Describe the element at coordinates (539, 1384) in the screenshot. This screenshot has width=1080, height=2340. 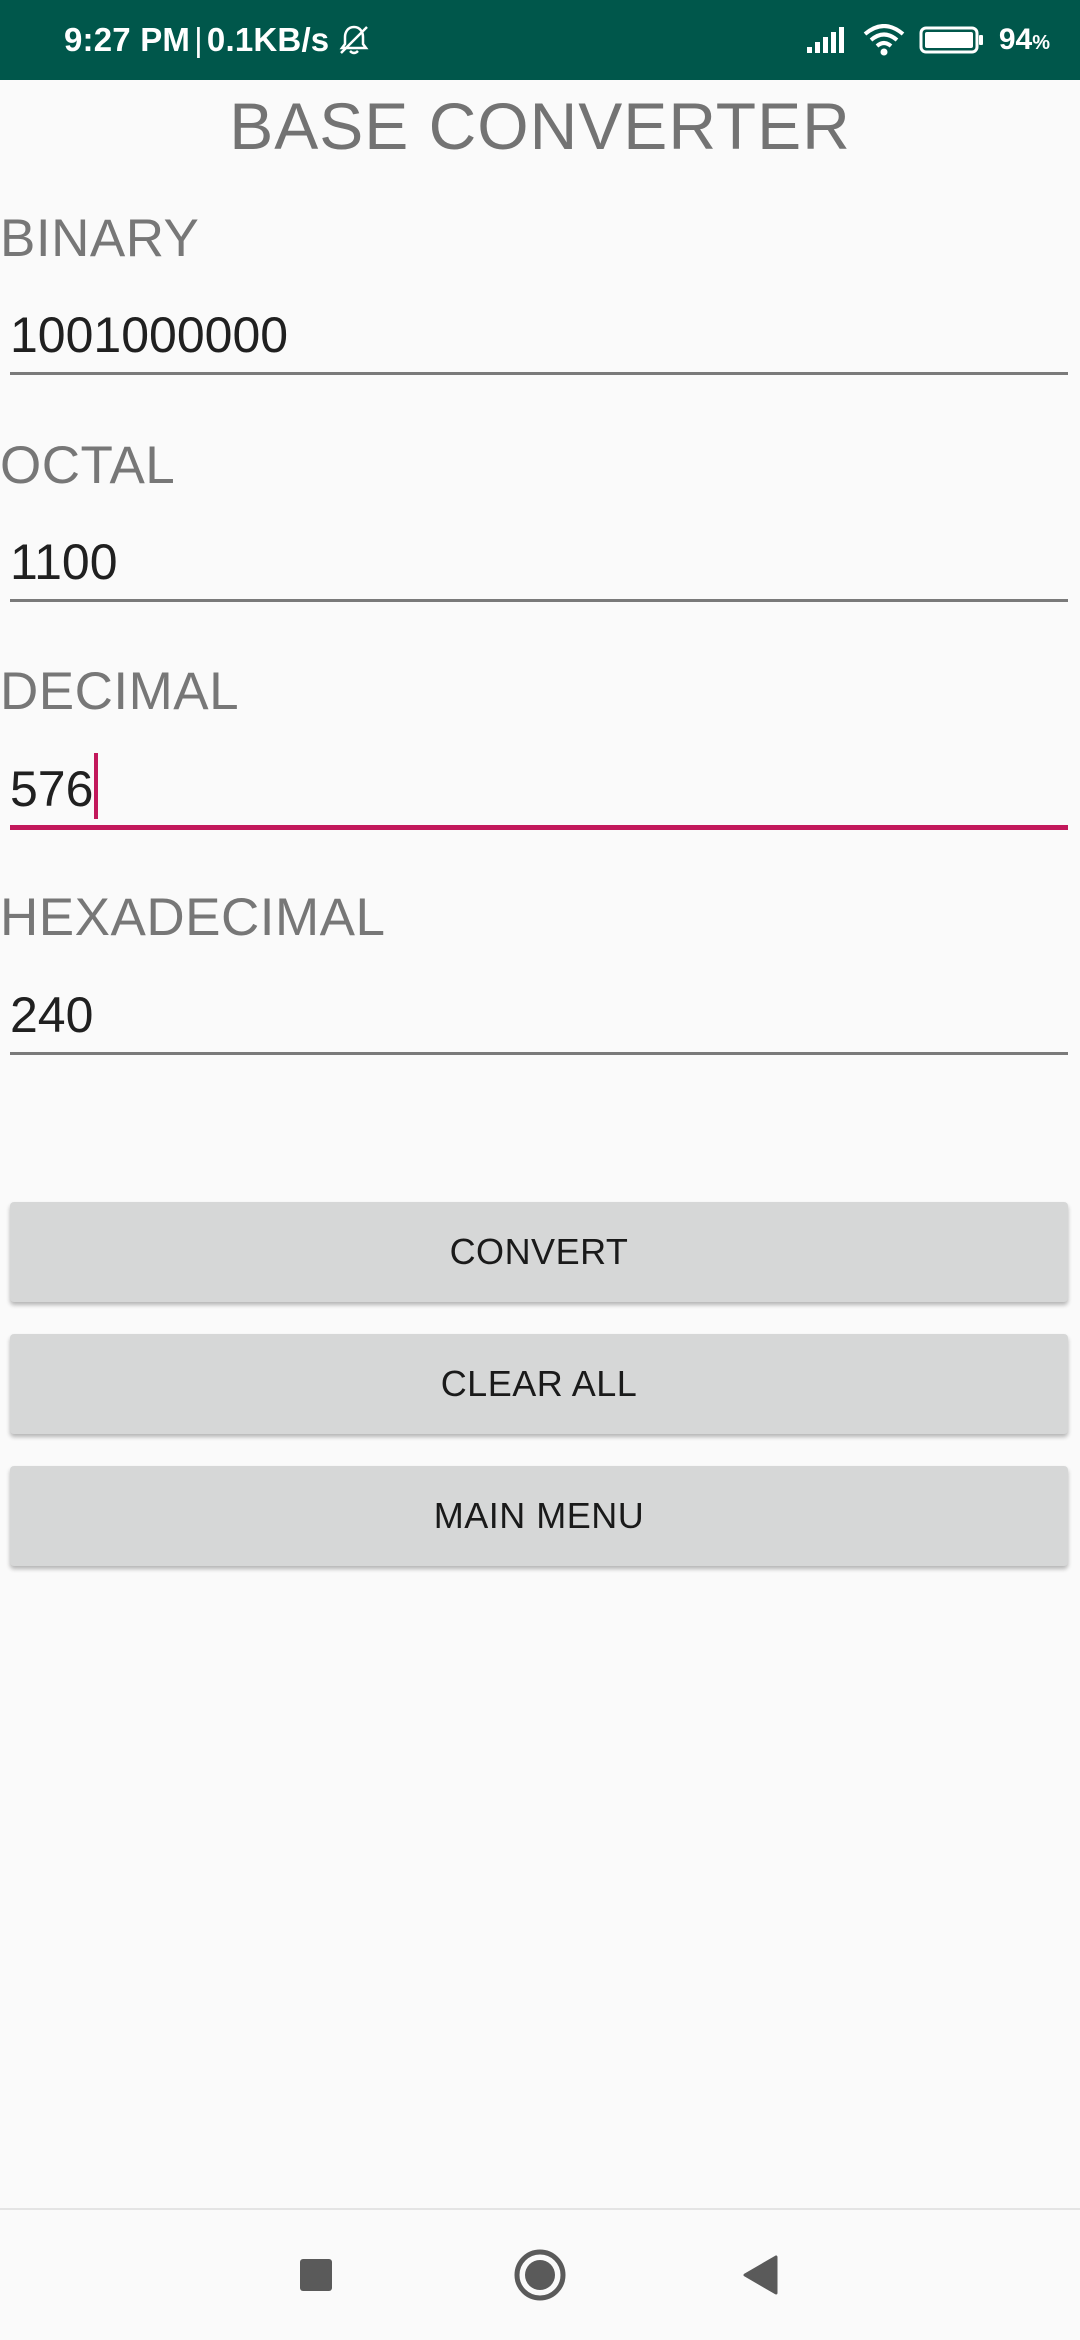
I see `clear-all-button: CLEAR ALL` at that location.